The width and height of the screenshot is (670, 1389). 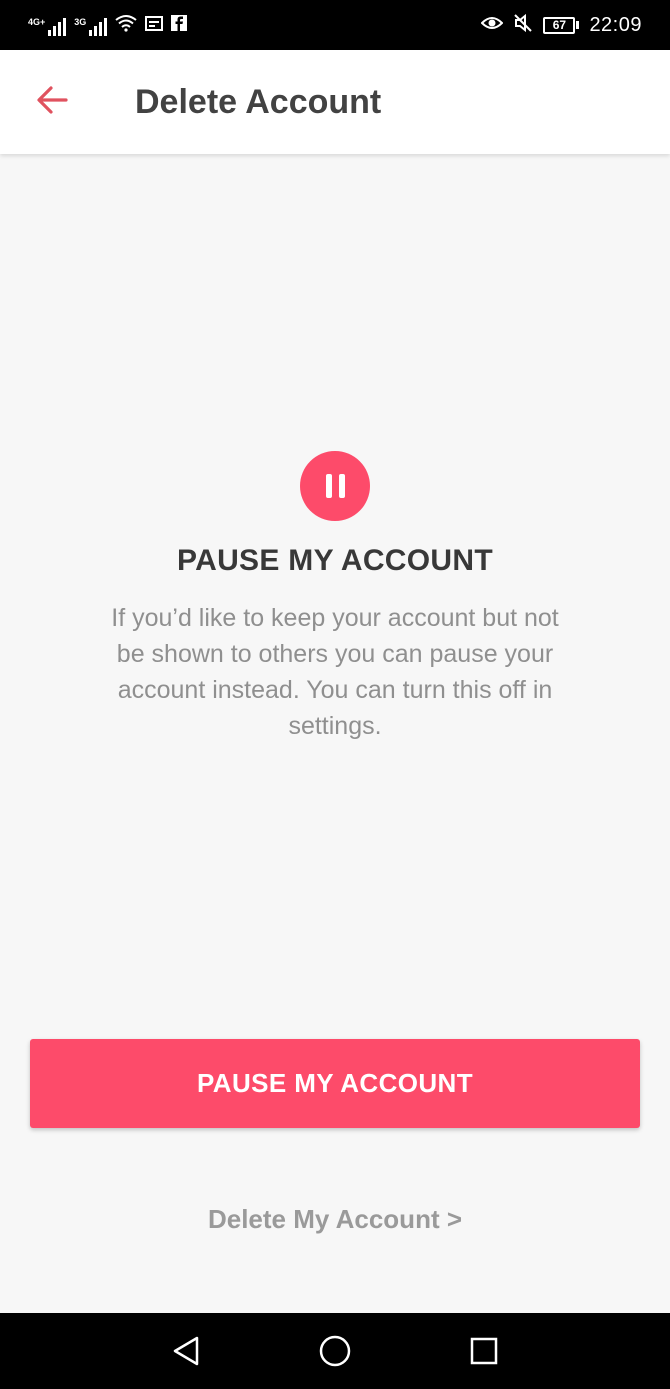 I want to click on status-left: 4G+ 3G, so click(x=108, y=25).